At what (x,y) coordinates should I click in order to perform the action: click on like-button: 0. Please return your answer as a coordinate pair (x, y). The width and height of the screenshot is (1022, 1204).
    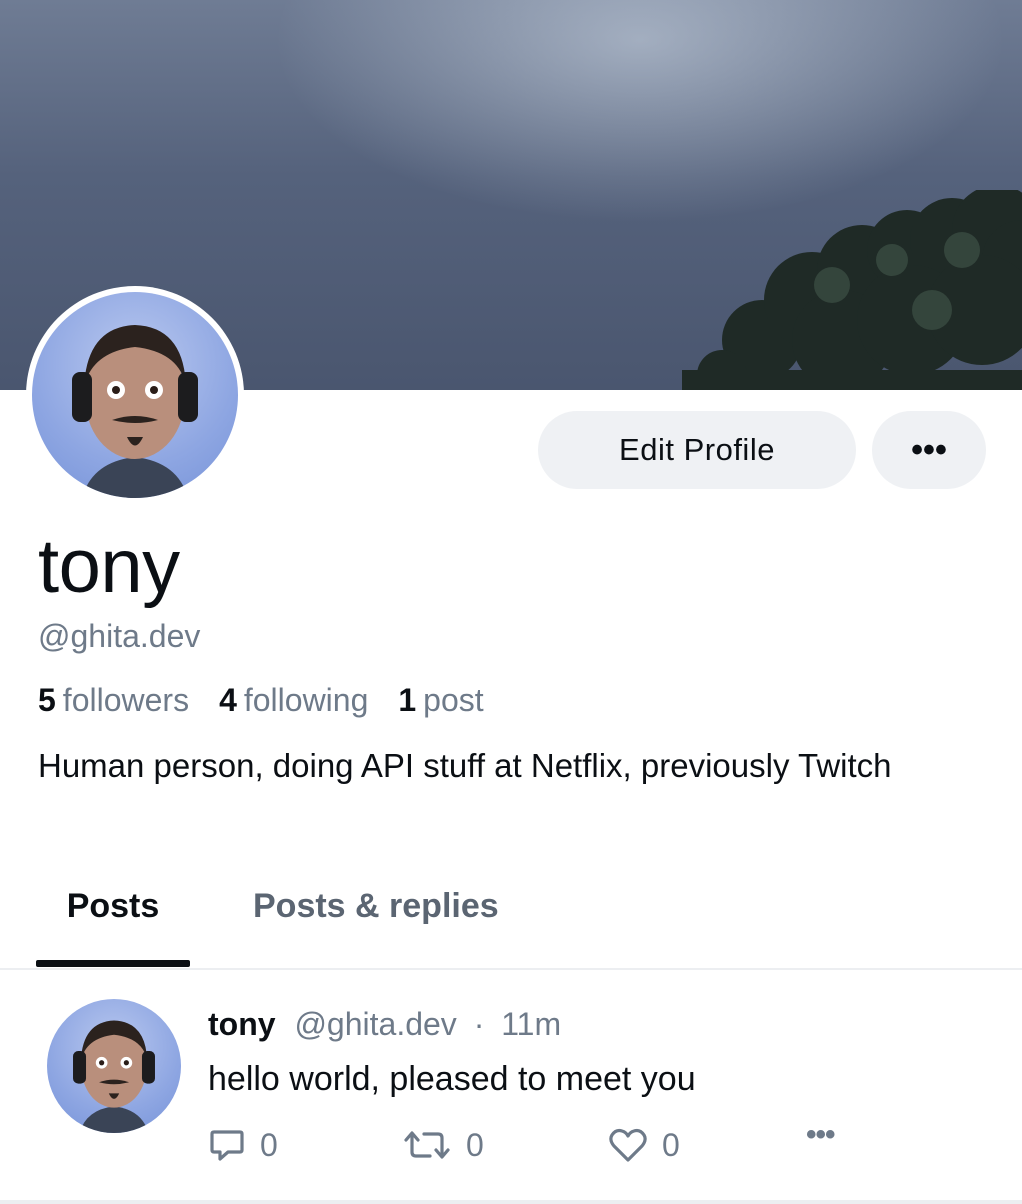
    Looking at the image, I should click on (644, 1145).